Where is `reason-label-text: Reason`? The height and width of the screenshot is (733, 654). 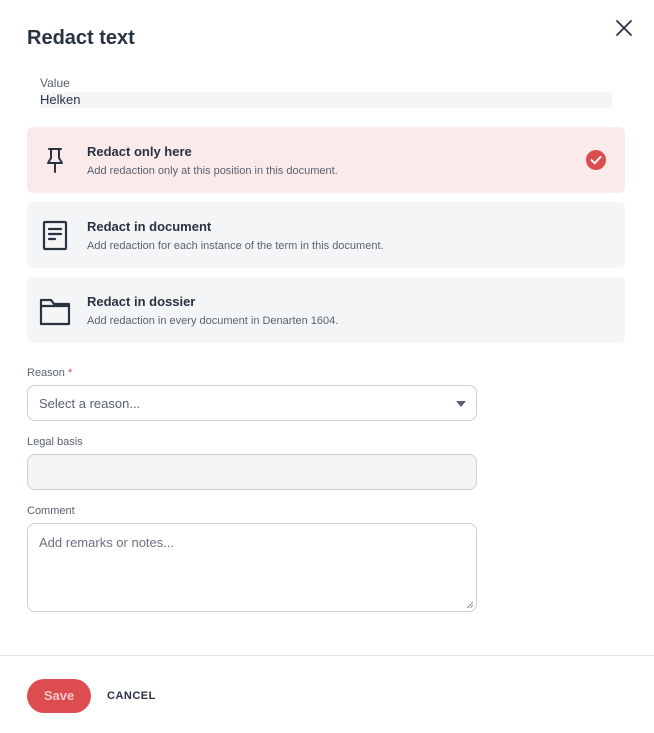 reason-label-text: Reason is located at coordinates (46, 373).